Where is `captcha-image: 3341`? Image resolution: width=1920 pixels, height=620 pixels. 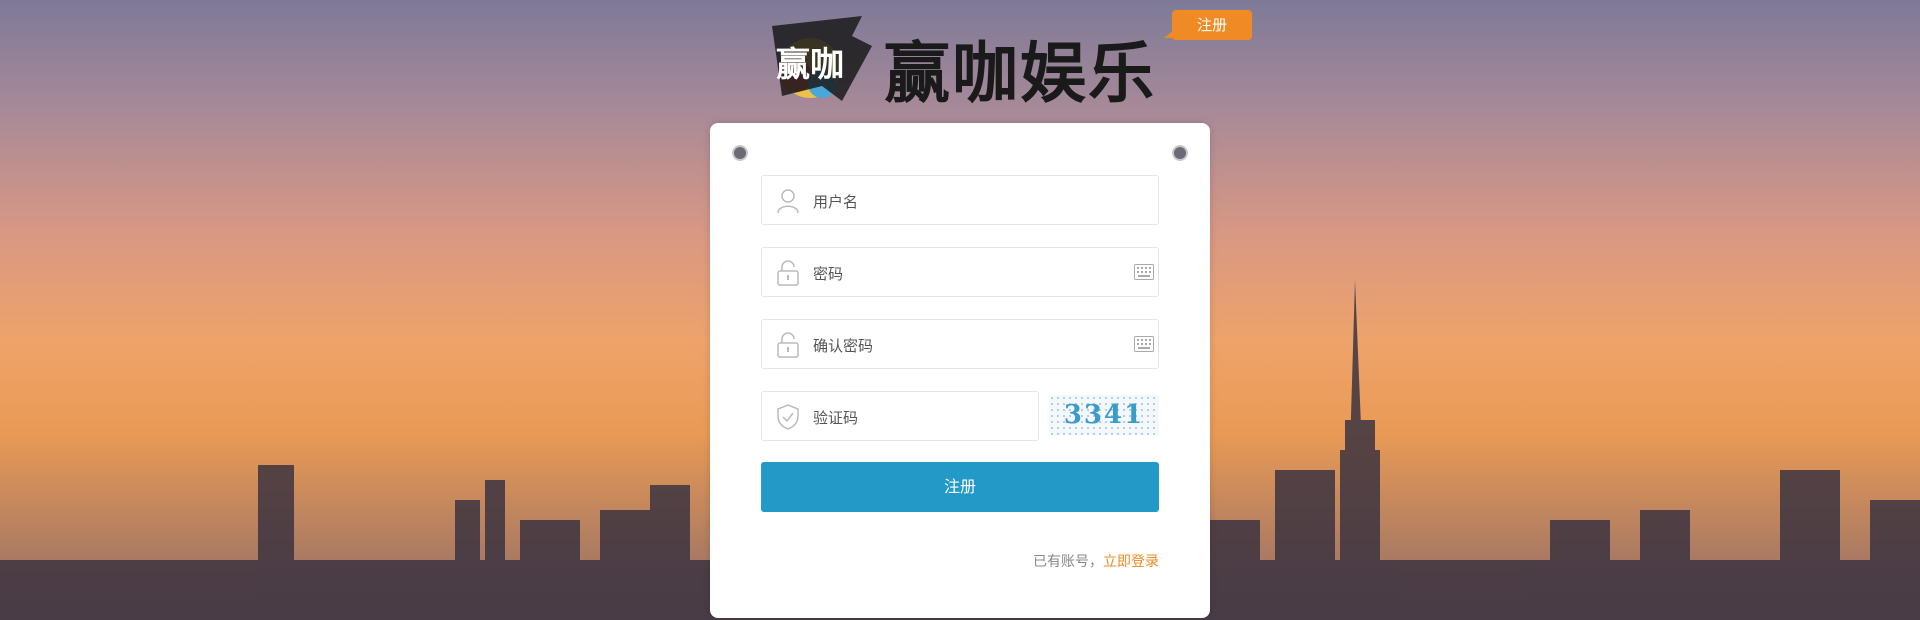 captcha-image: 3341 is located at coordinates (1104, 415).